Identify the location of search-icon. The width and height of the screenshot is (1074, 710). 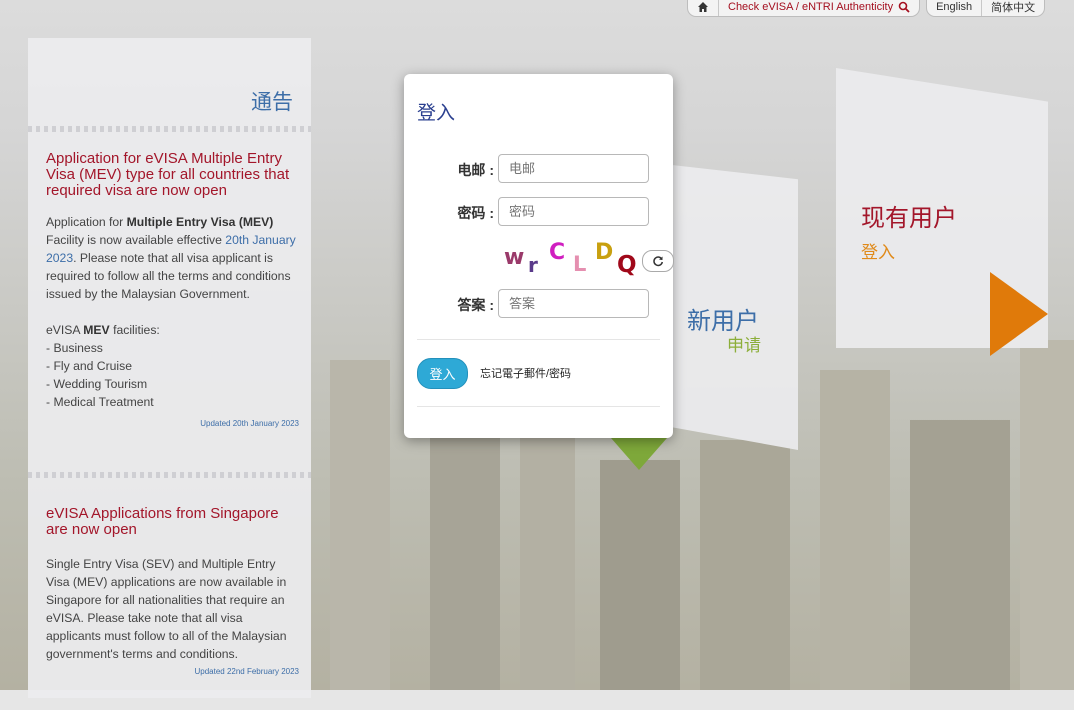
(904, 7).